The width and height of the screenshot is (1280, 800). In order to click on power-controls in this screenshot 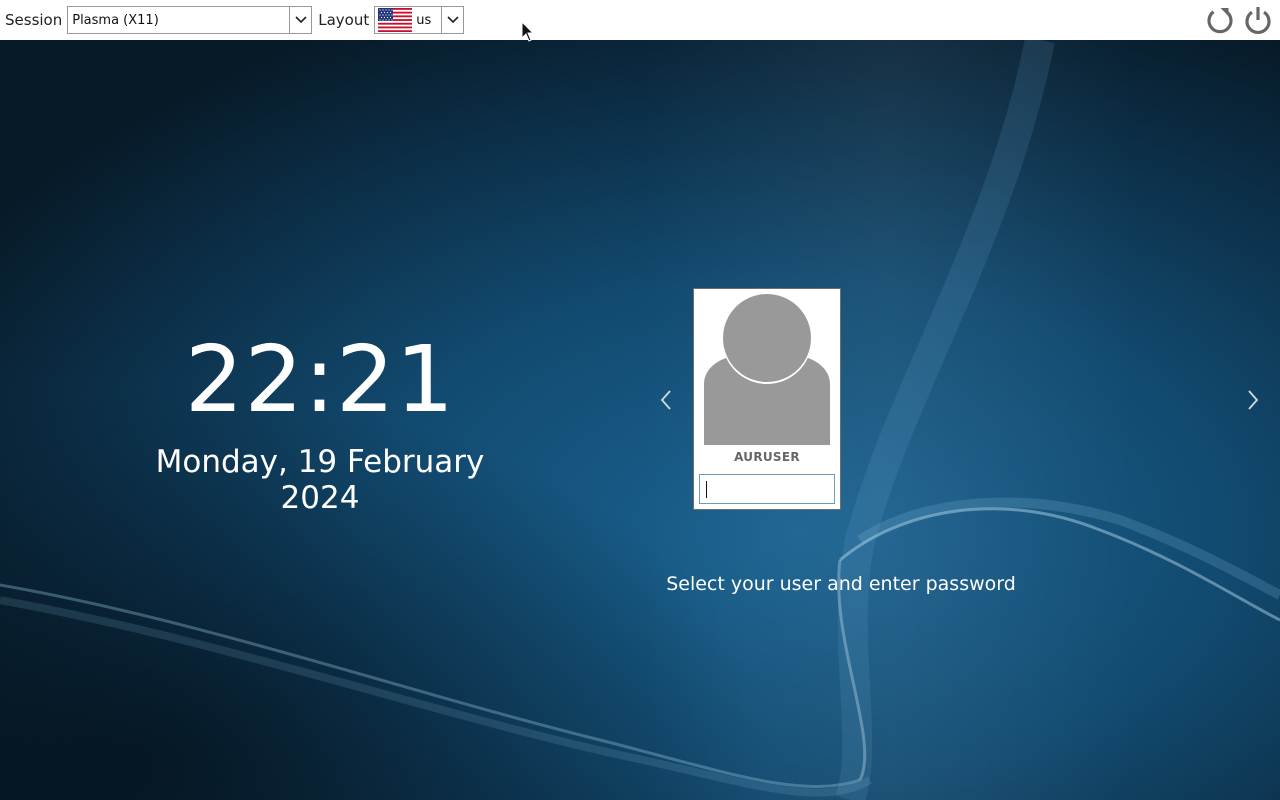, I will do `click(1239, 20)`.